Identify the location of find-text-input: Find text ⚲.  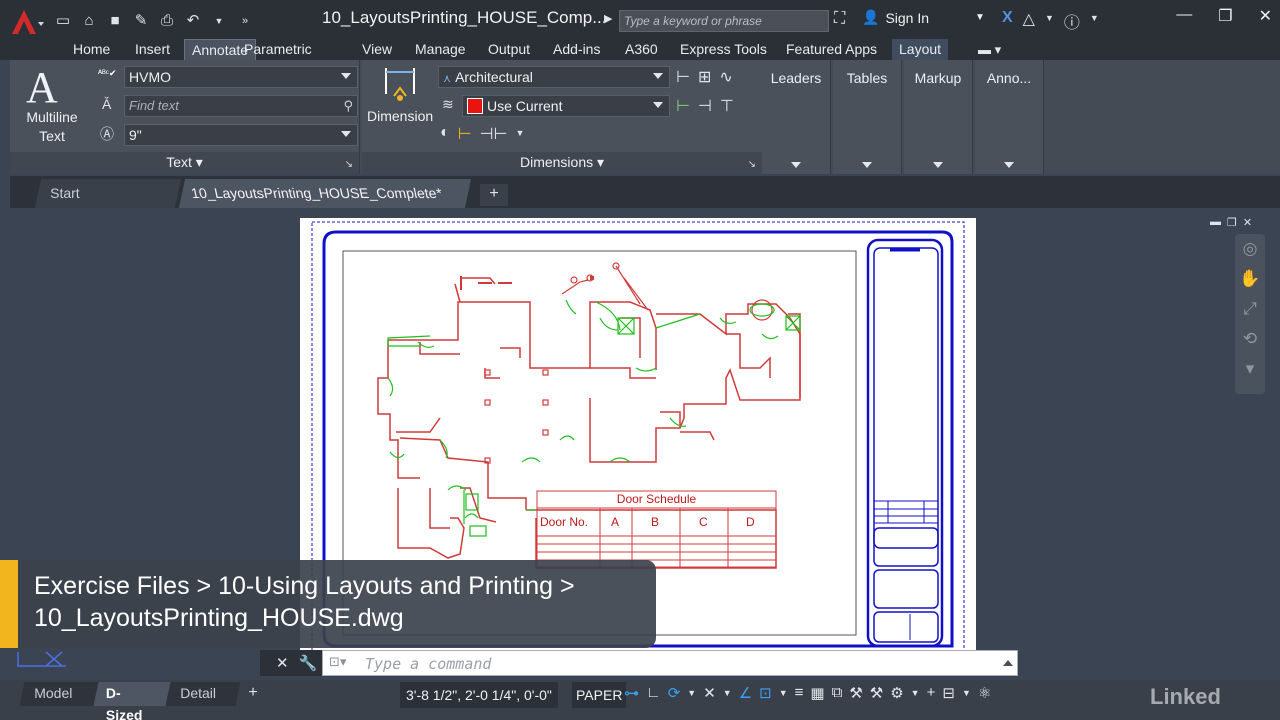
(241, 106).